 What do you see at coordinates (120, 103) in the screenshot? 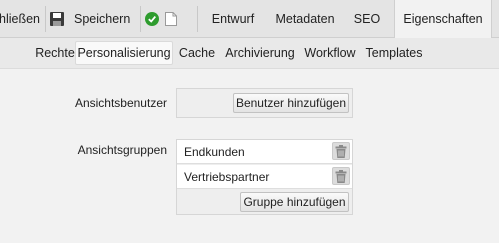
I see `view-users-label: Ansichtsbenutzer` at bounding box center [120, 103].